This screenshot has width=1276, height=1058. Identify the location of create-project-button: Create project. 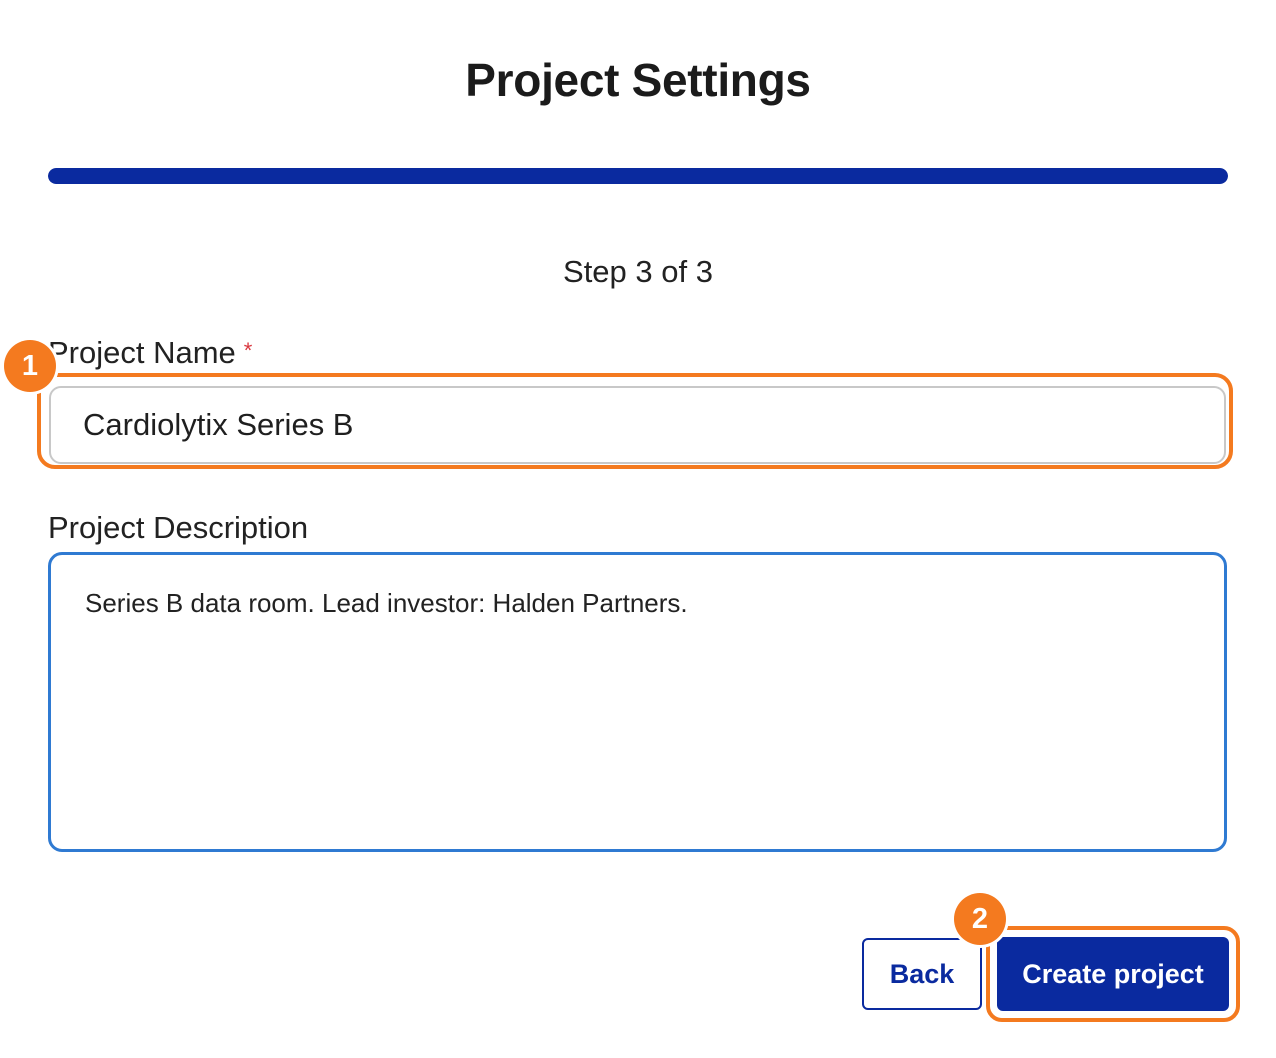
(1113, 974).